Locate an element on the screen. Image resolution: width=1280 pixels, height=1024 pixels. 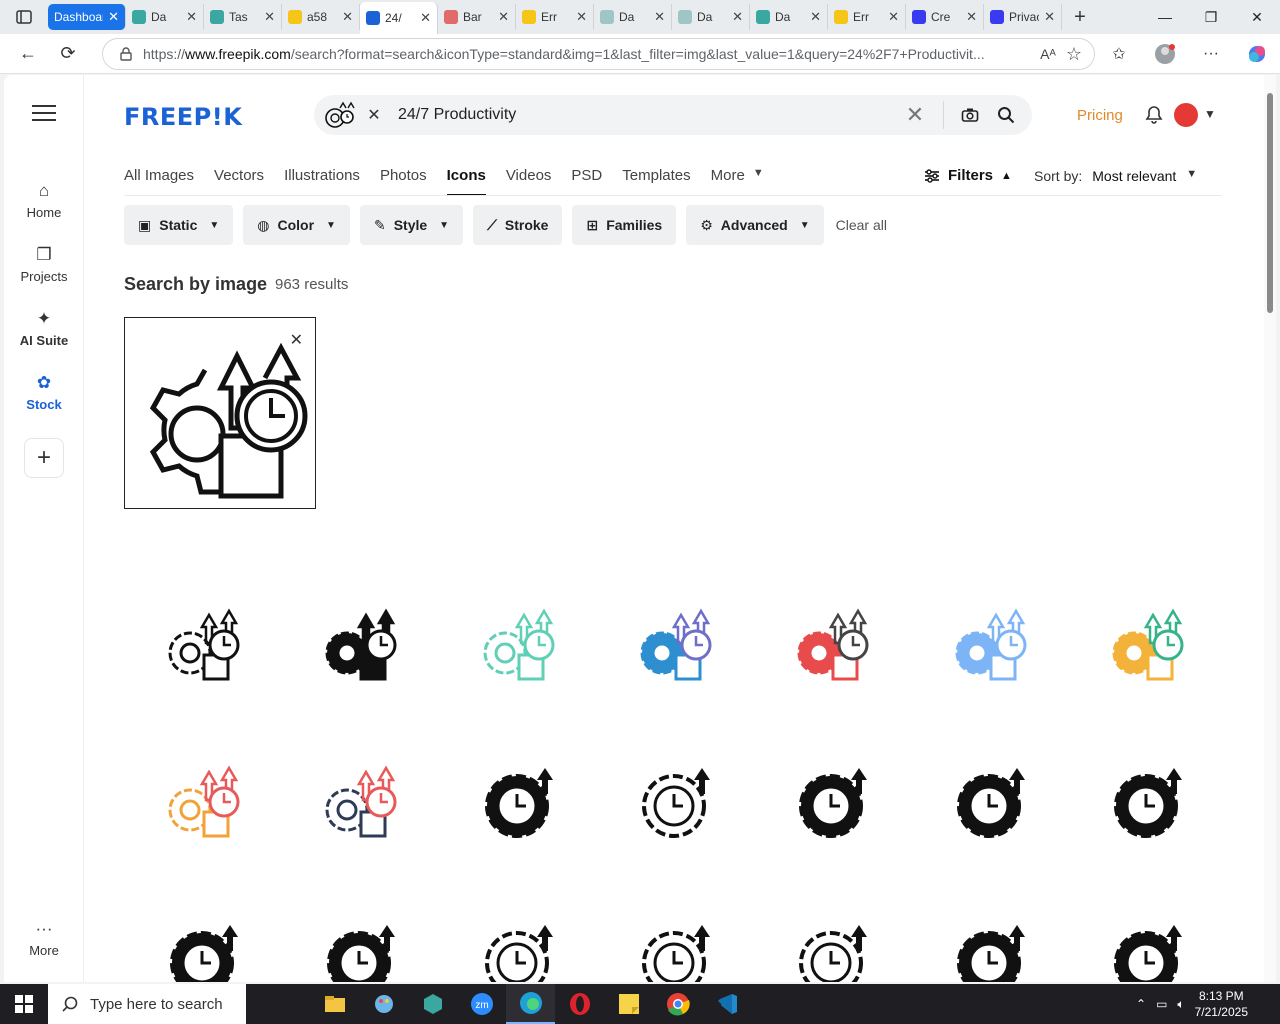
copilot-icon is located at coordinates (1257, 54).